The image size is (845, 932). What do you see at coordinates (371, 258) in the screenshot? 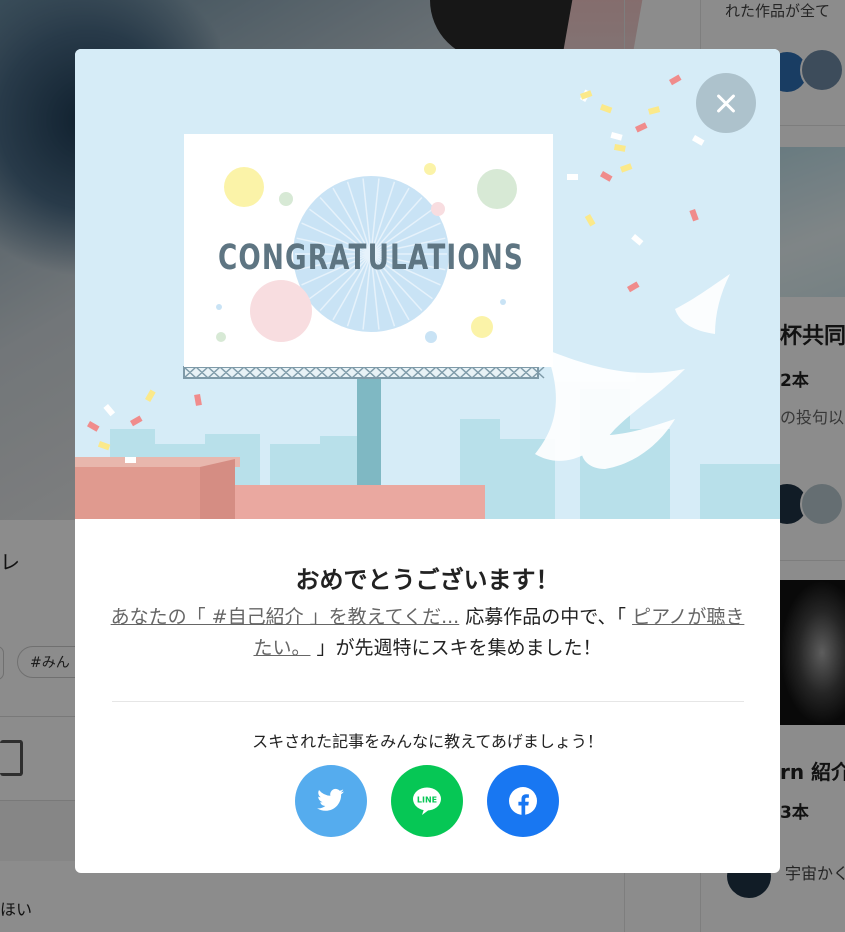
I see `billboard-text: CONGRATULATIONS` at bounding box center [371, 258].